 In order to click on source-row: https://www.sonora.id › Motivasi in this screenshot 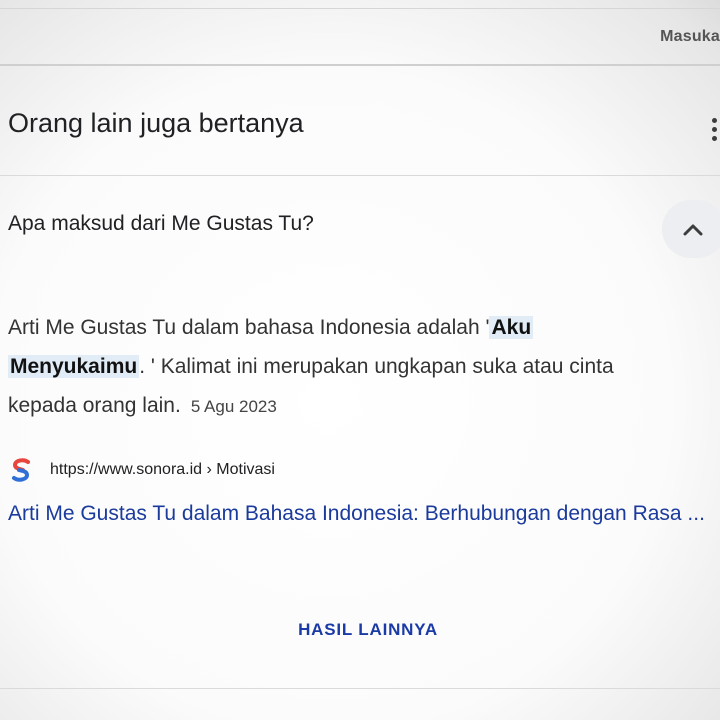, I will do `click(142, 470)`.